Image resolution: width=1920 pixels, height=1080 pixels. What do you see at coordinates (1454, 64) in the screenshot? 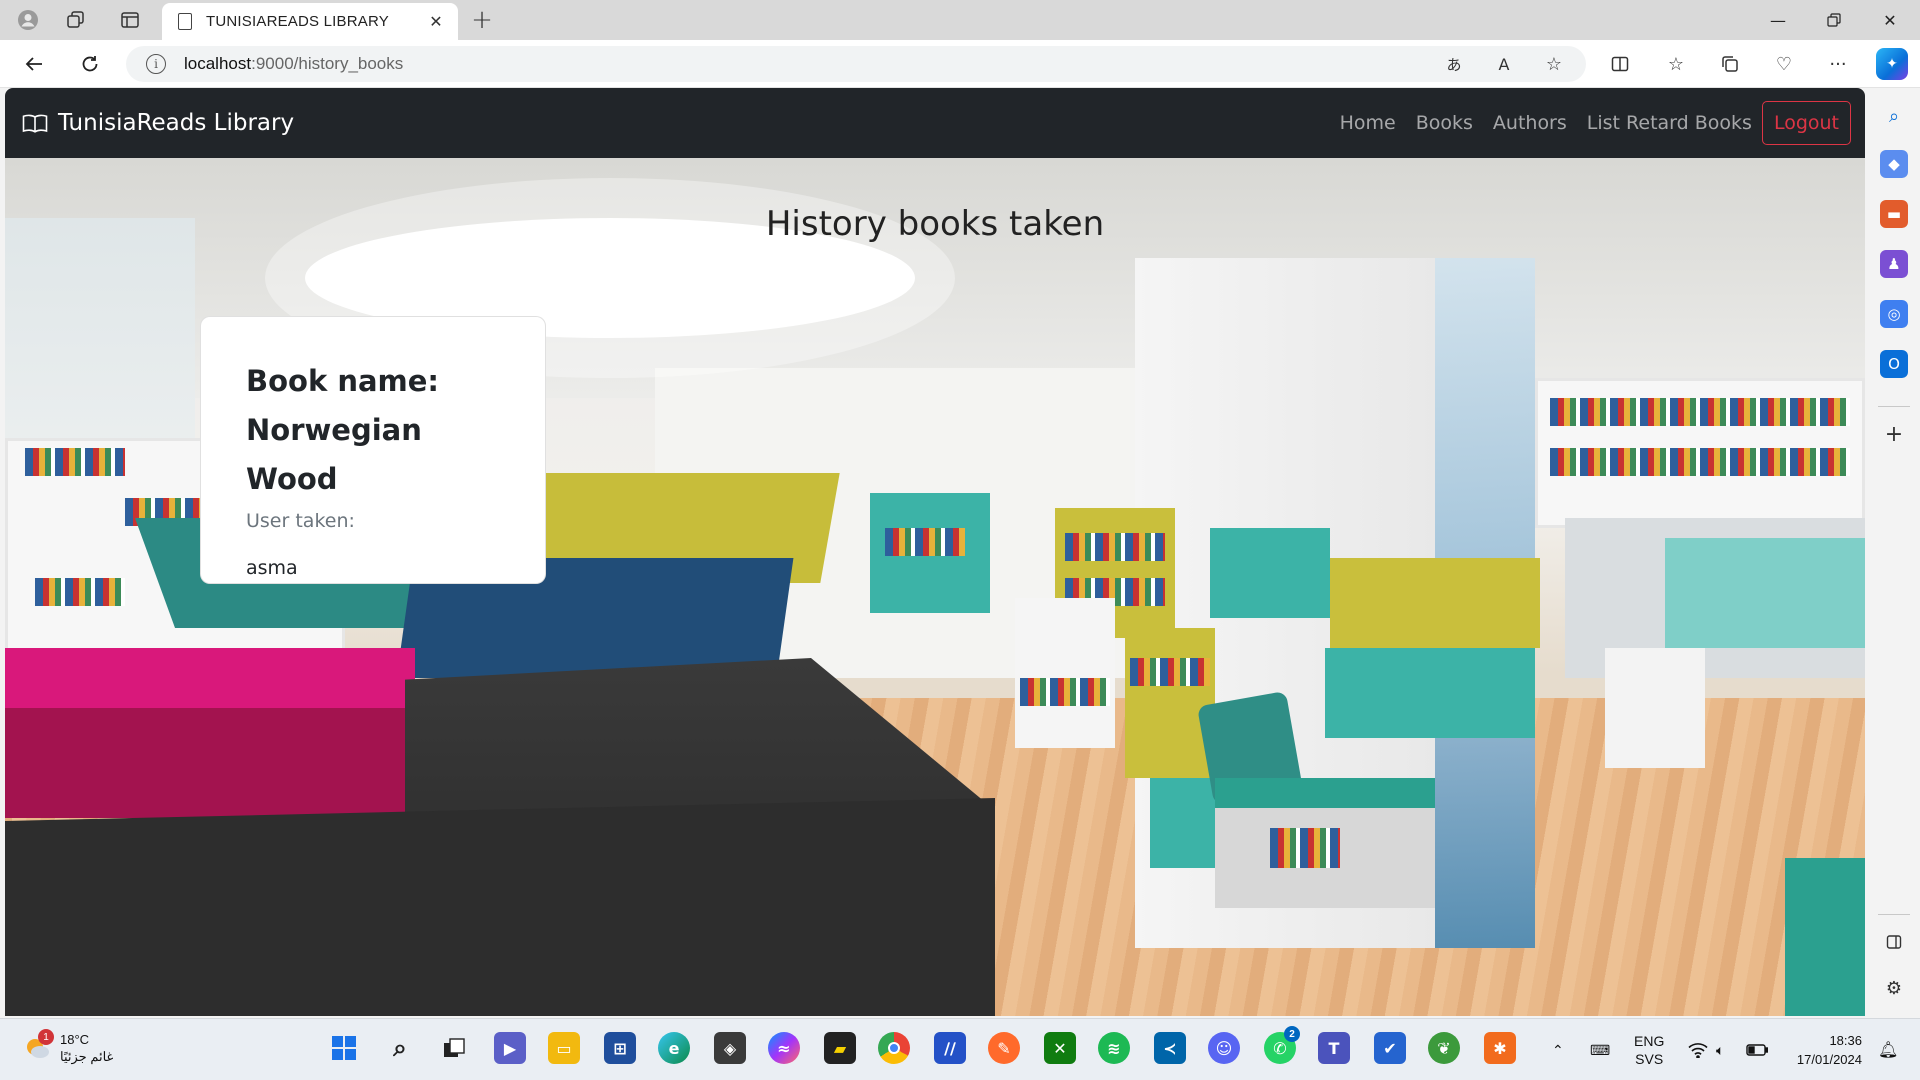
I see `translate-icon: あ` at bounding box center [1454, 64].